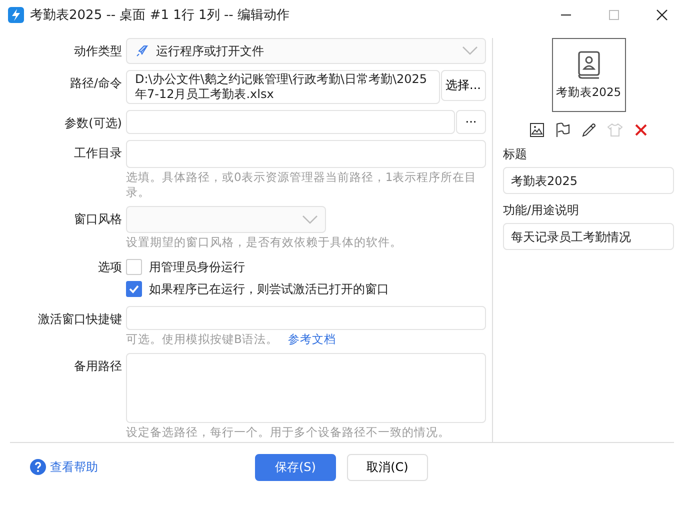  Describe the element at coordinates (95, 83) in the screenshot. I see `field-label: 路径/命令` at that location.